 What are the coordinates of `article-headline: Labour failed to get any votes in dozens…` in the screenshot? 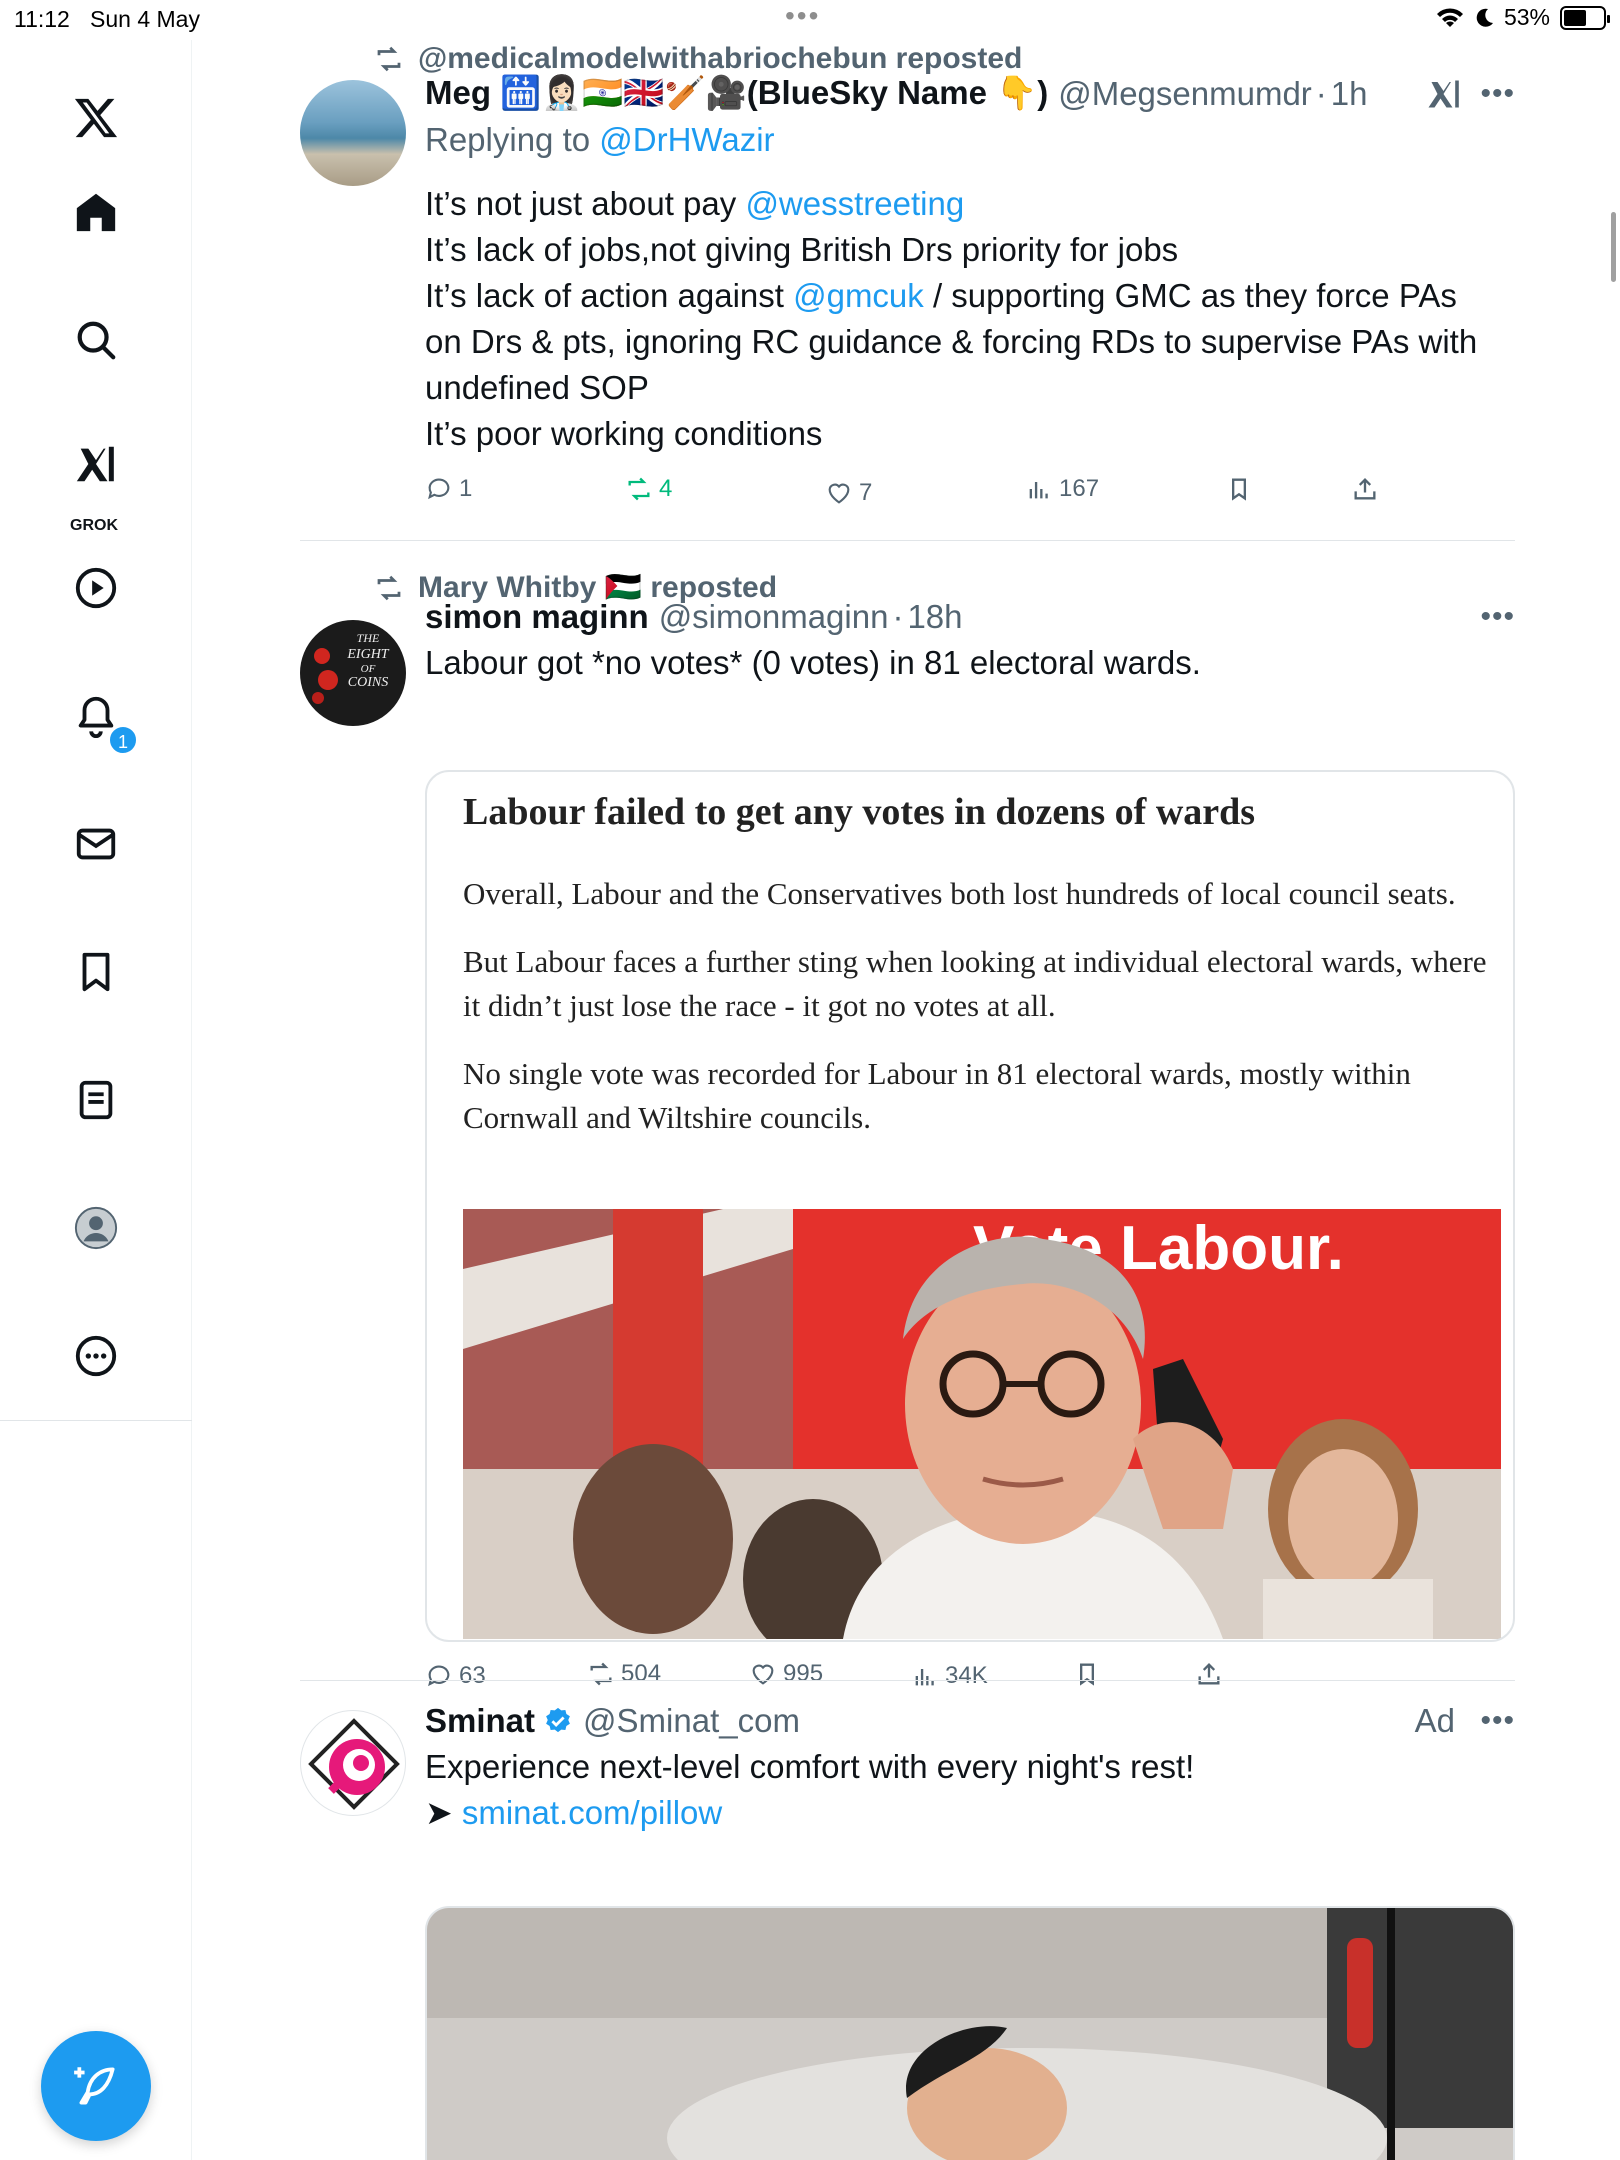 It's located at (859, 812).